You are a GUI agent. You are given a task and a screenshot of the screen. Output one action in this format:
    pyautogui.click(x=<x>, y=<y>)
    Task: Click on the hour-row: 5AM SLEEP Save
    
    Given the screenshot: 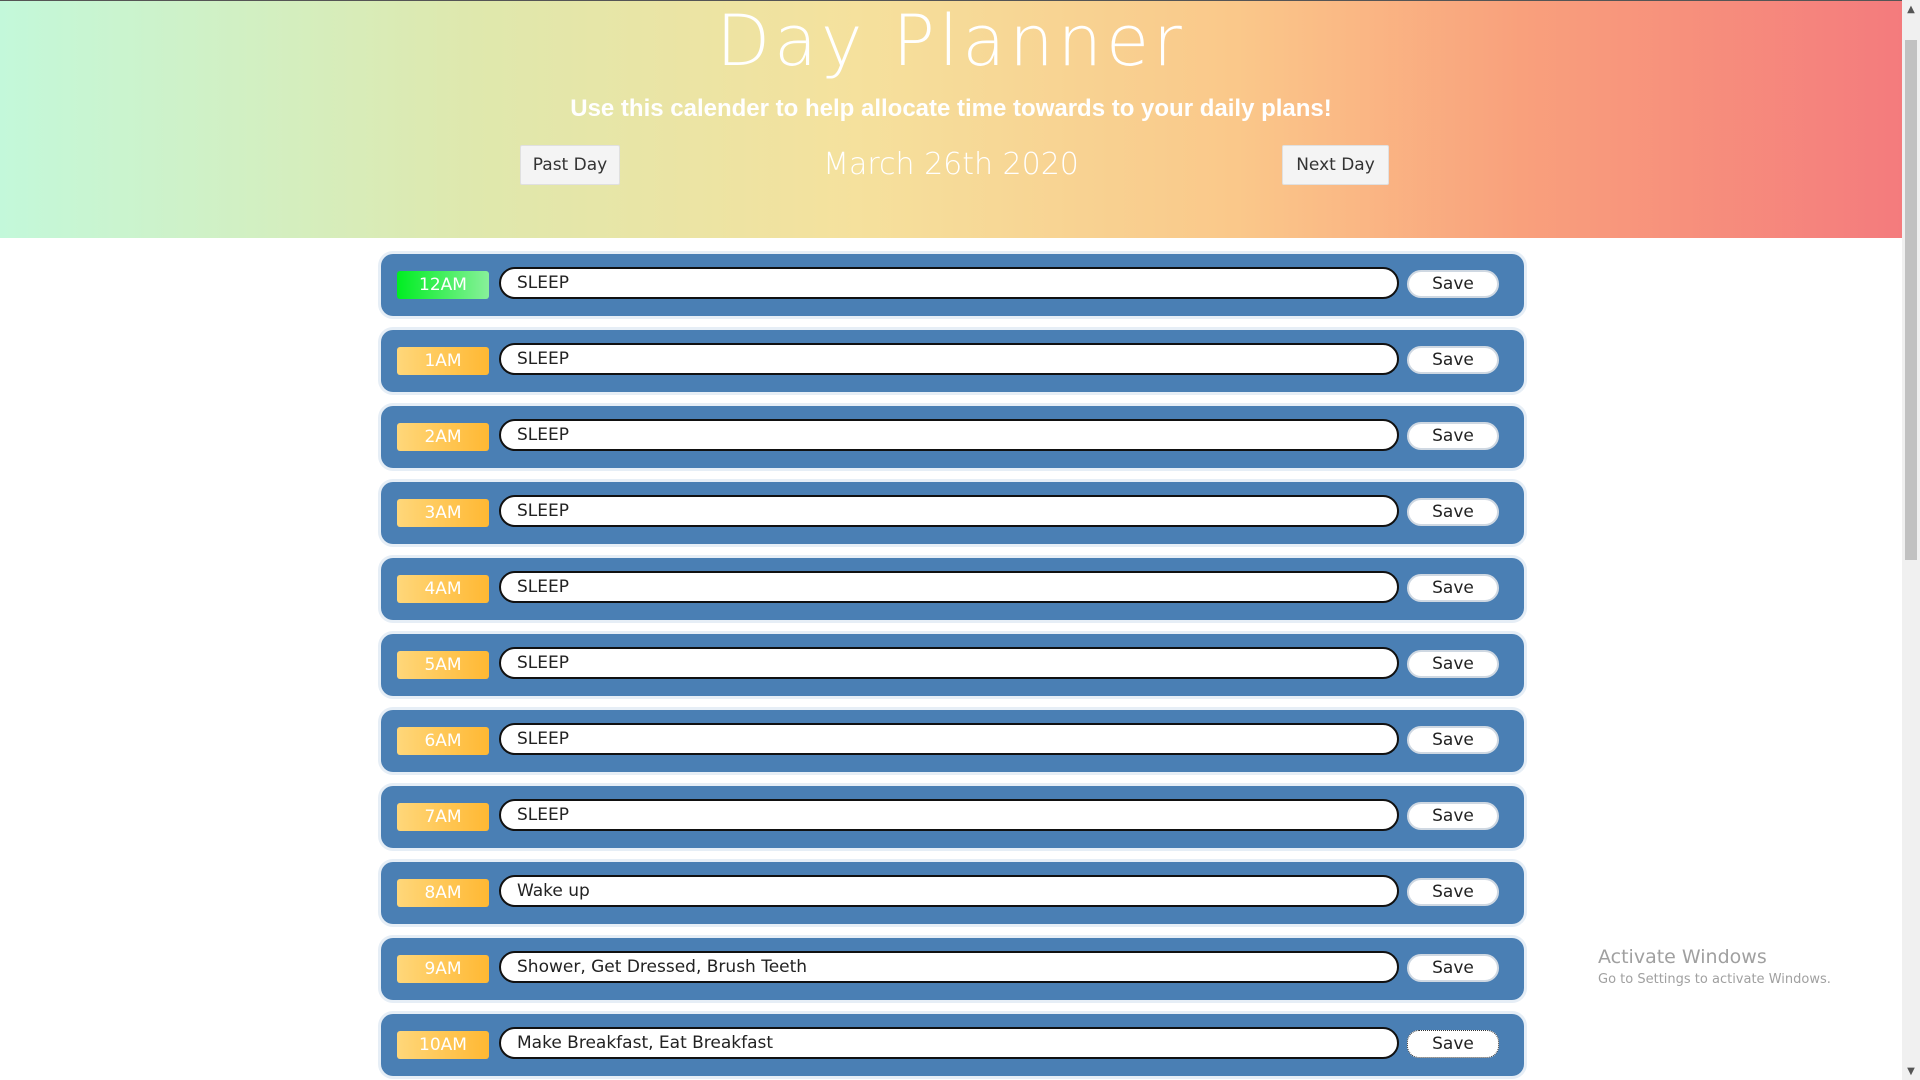 What is the action you would take?
    pyautogui.click(x=952, y=665)
    